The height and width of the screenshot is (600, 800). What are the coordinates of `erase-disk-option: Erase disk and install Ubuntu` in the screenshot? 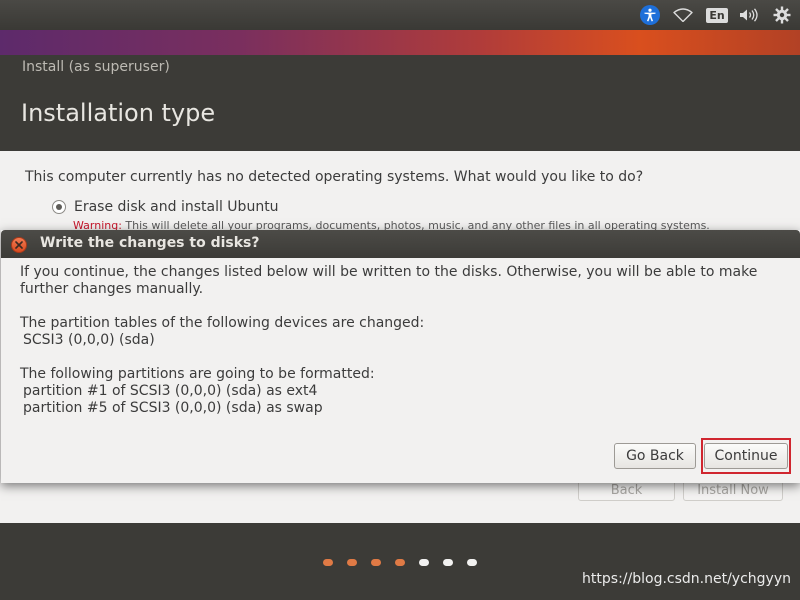 It's located at (165, 207).